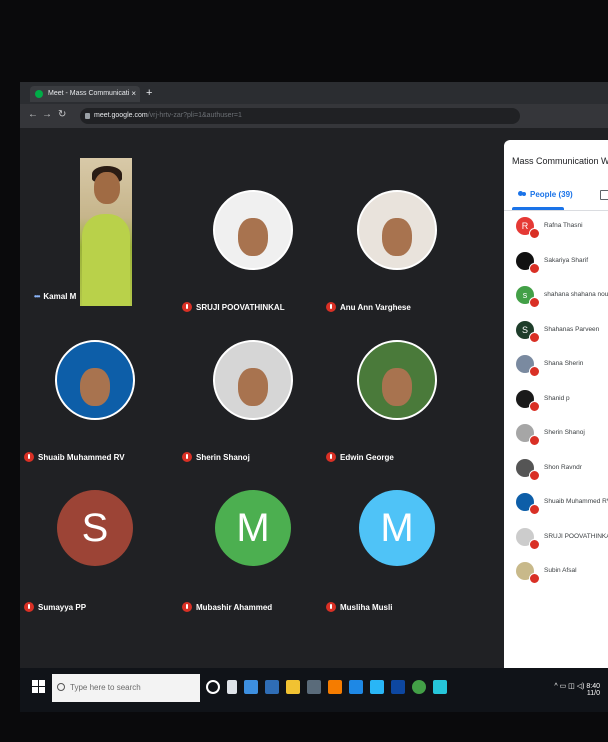 The width and height of the screenshot is (608, 742). I want to click on url-path: /vrj-hrtv-zar?pli=1&authuser=1, so click(194, 115).